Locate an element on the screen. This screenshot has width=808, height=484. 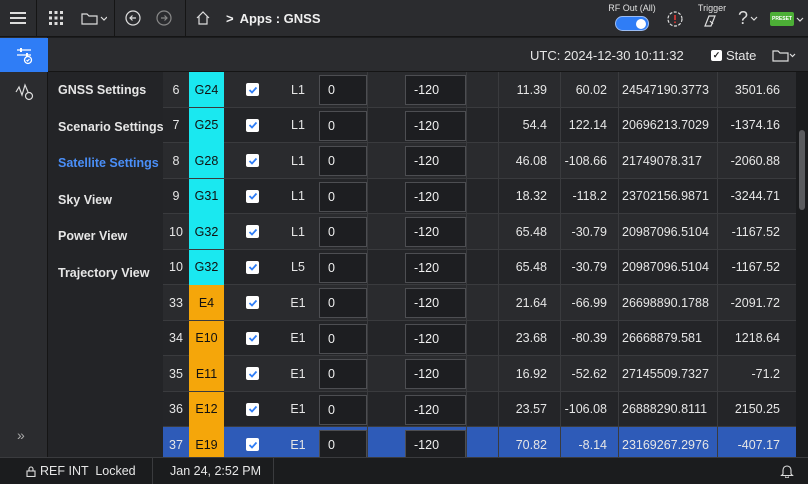
satellite-id: G32 is located at coordinates (206, 231).